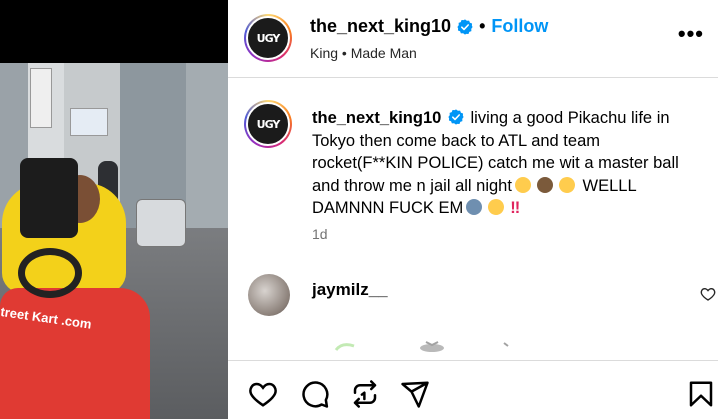 This screenshot has width=718, height=419. Describe the element at coordinates (320, 234) in the screenshot. I see `post-timestamp: 1d` at that location.